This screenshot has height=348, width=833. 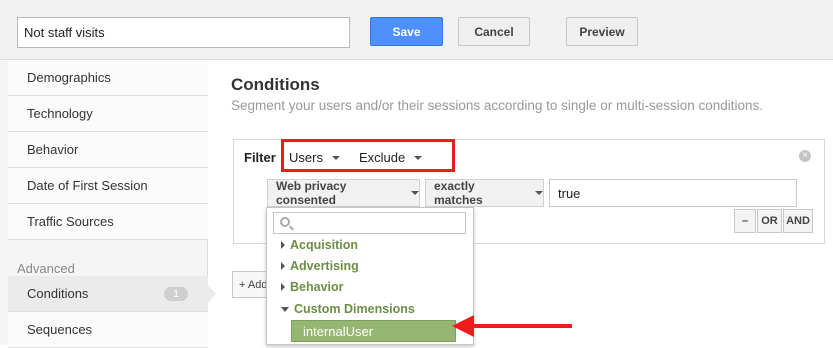 What do you see at coordinates (382, 157) in the screenshot?
I see `mode-value: Exclude` at bounding box center [382, 157].